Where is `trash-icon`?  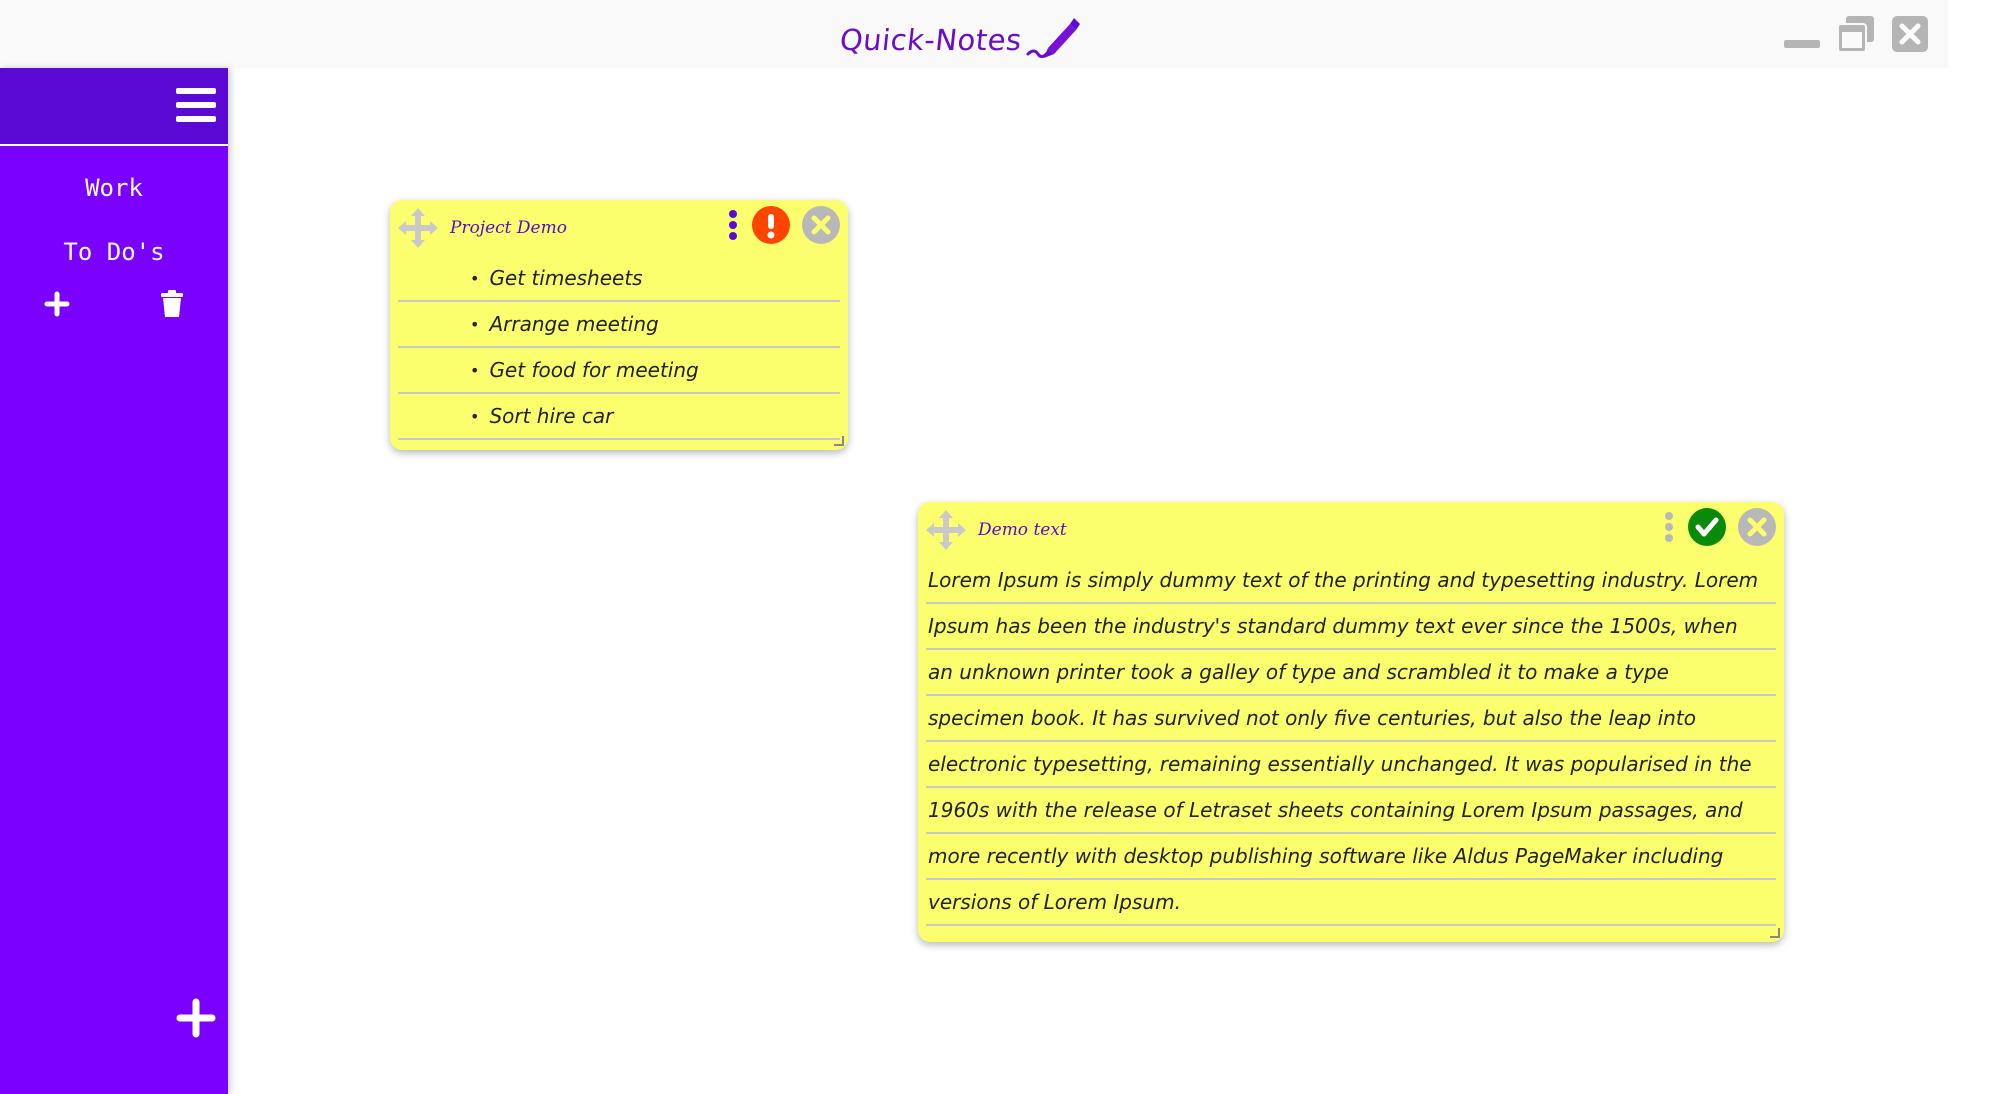
trash-icon is located at coordinates (172, 303).